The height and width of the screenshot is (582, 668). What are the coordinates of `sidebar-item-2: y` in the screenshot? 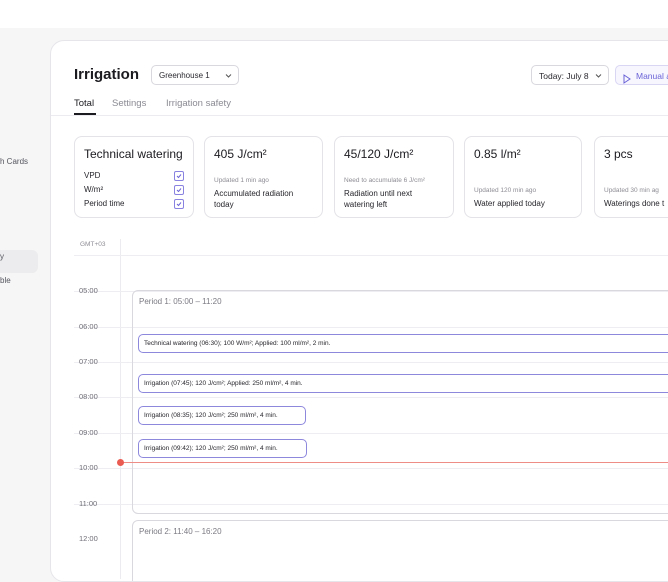 It's located at (2, 256).